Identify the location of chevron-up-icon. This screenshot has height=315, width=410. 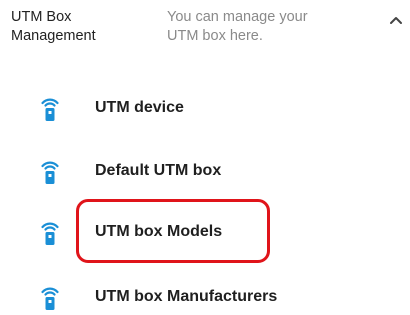
(396, 20).